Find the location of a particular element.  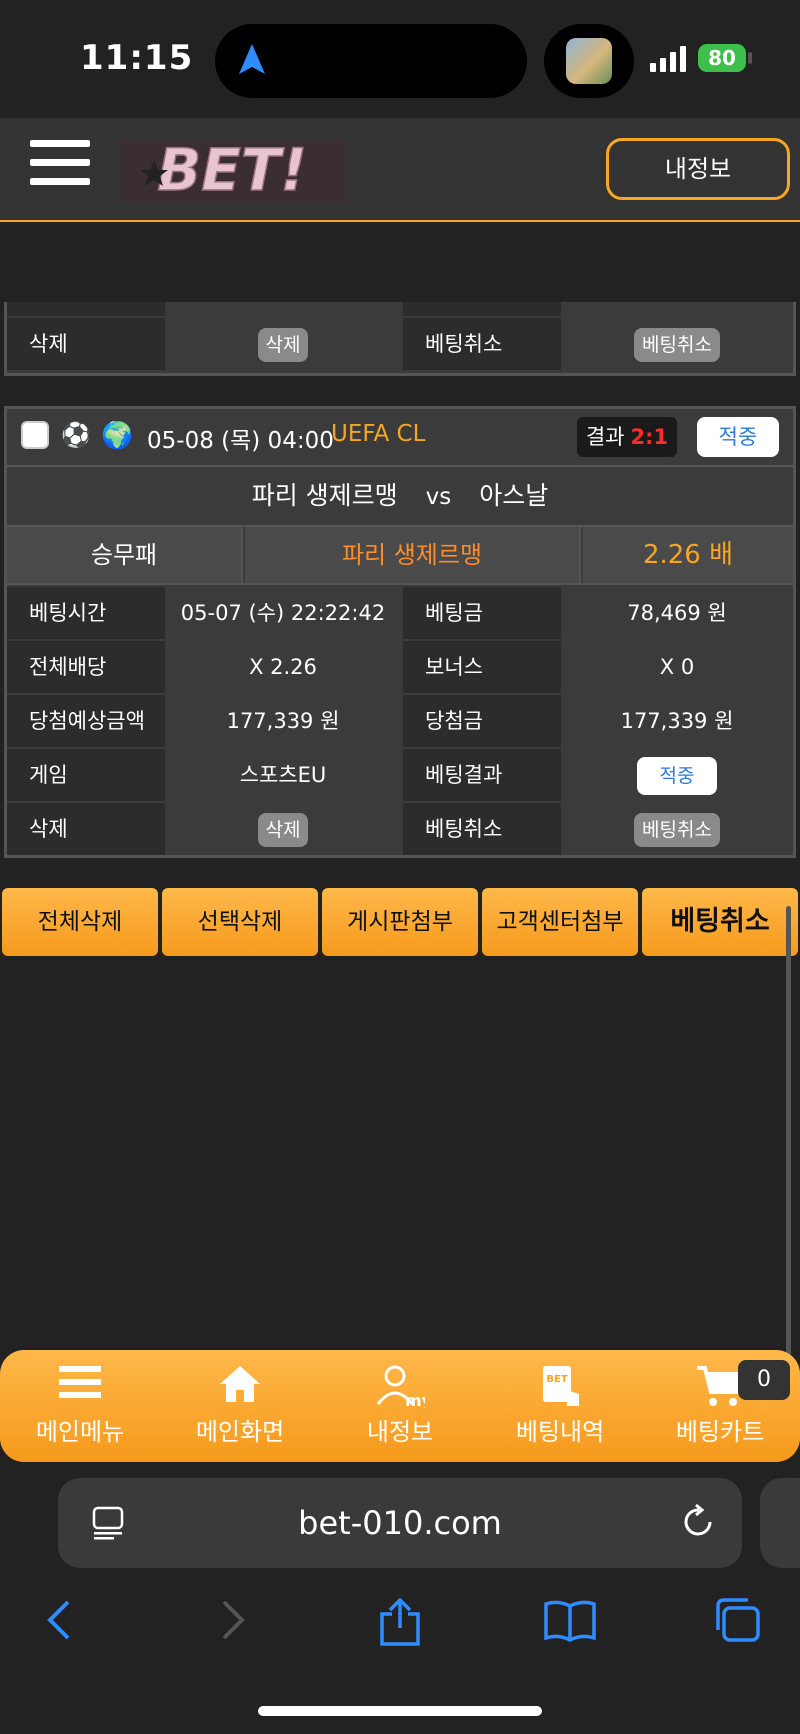

result-box: 결과 2:1 is located at coordinates (627, 437).